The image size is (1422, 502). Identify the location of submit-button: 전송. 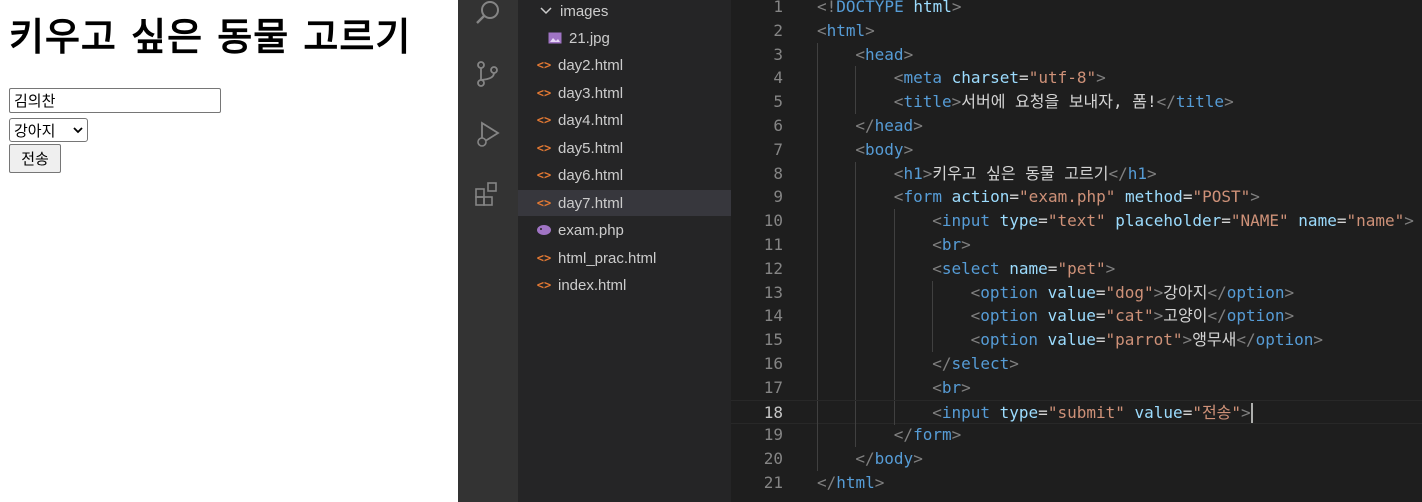
(35, 158).